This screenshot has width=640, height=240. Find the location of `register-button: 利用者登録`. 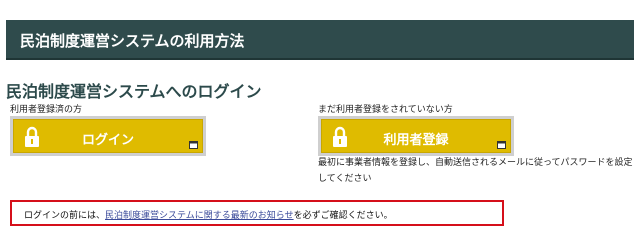

register-button: 利用者登録 is located at coordinates (416, 136).